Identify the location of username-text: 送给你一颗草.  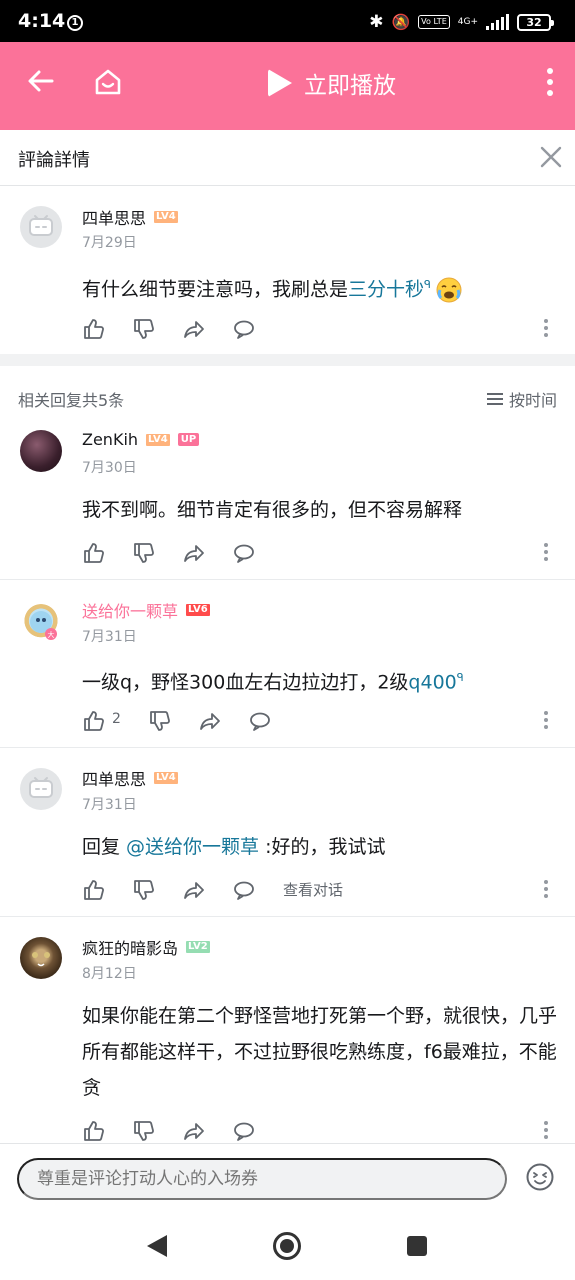
(130, 611).